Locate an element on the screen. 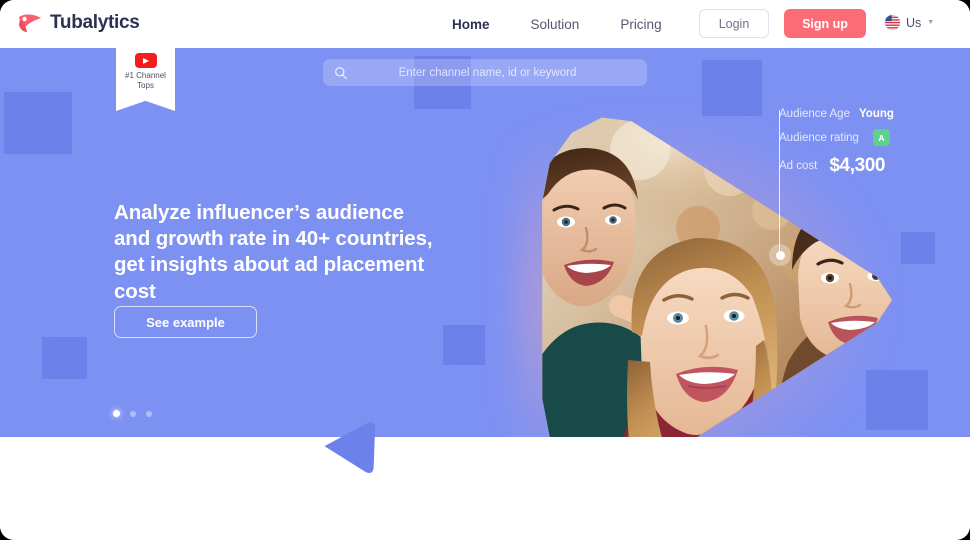  badge-line-2: Tops is located at coordinates (145, 85).